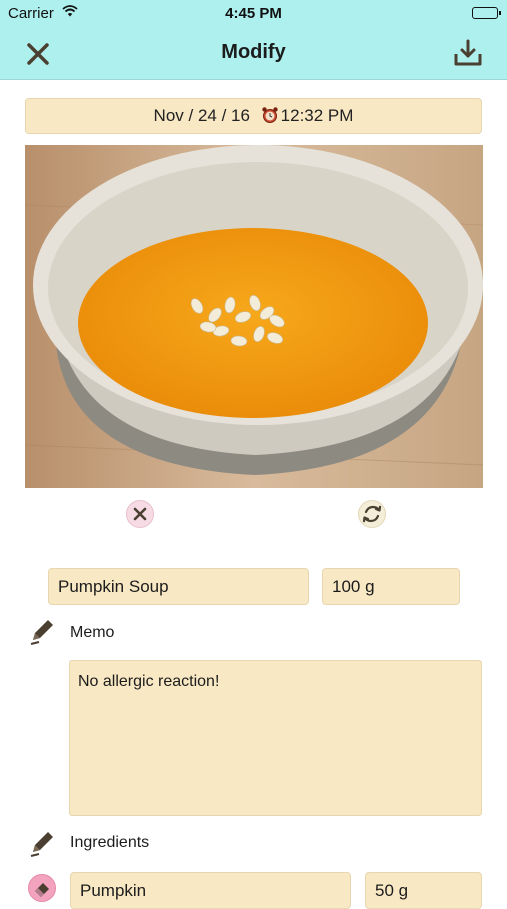  Describe the element at coordinates (423, 890) in the screenshot. I see `ingredient-amount-field: 50 g` at that location.